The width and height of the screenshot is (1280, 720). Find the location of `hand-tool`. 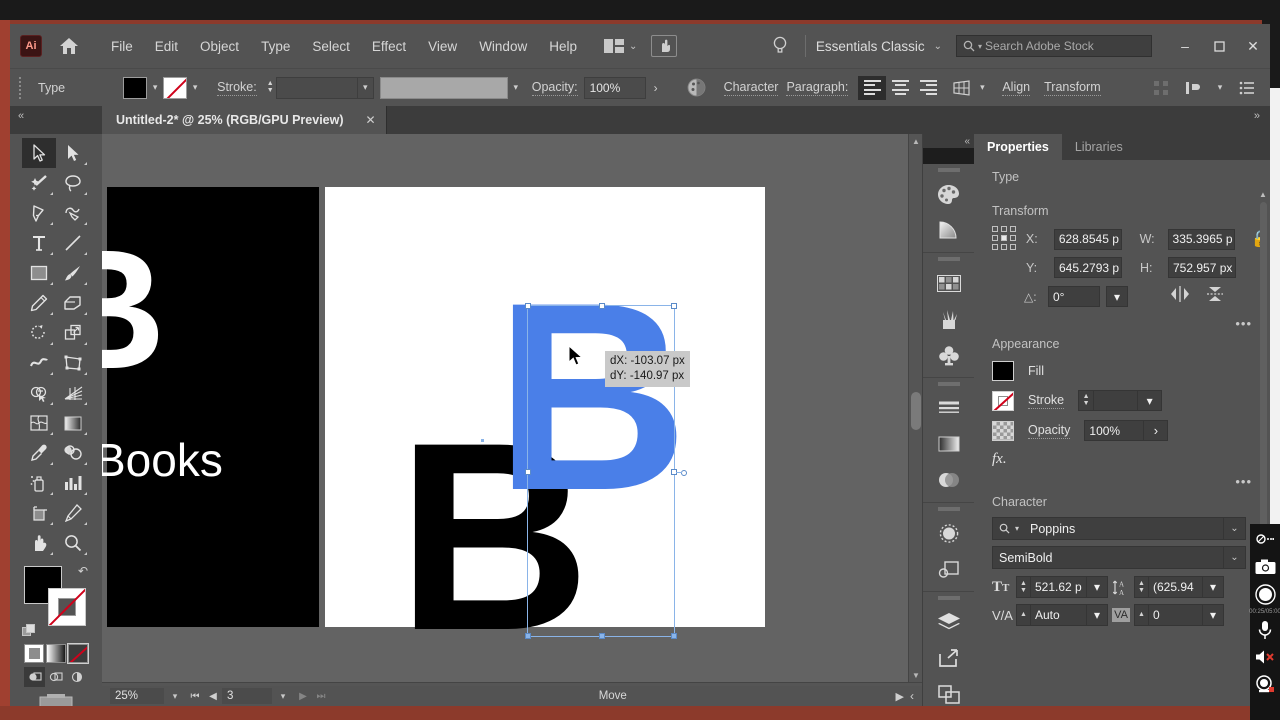

hand-tool is located at coordinates (39, 543).